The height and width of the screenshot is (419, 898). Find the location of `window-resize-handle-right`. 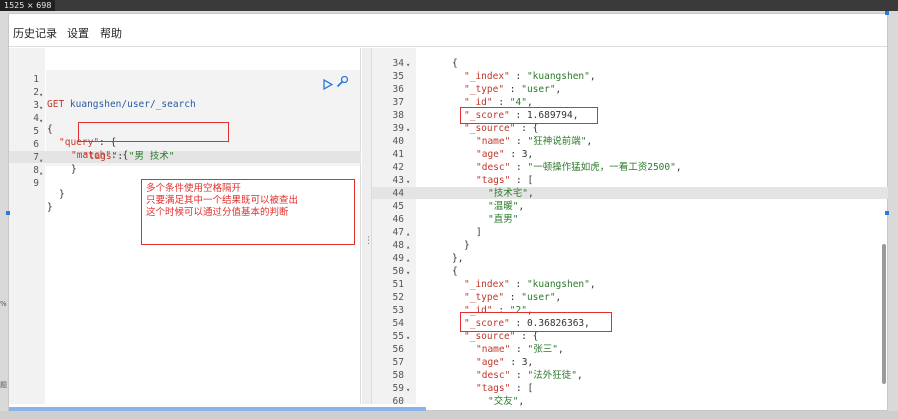

window-resize-handle-right is located at coordinates (887, 213).